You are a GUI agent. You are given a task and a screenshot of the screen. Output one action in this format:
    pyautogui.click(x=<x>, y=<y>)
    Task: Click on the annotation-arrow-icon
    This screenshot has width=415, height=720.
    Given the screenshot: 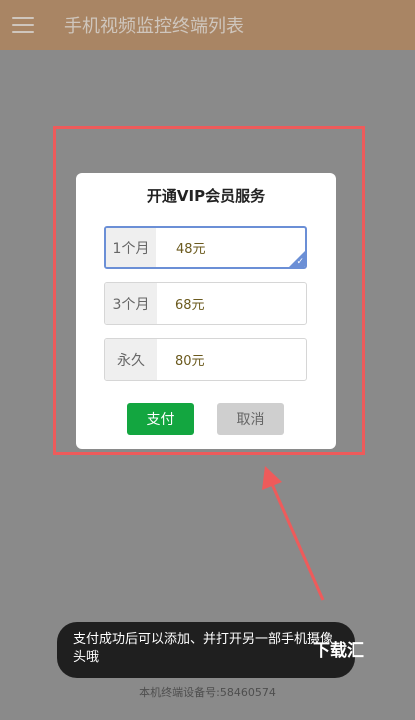 What is the action you would take?
    pyautogui.click(x=293, y=533)
    